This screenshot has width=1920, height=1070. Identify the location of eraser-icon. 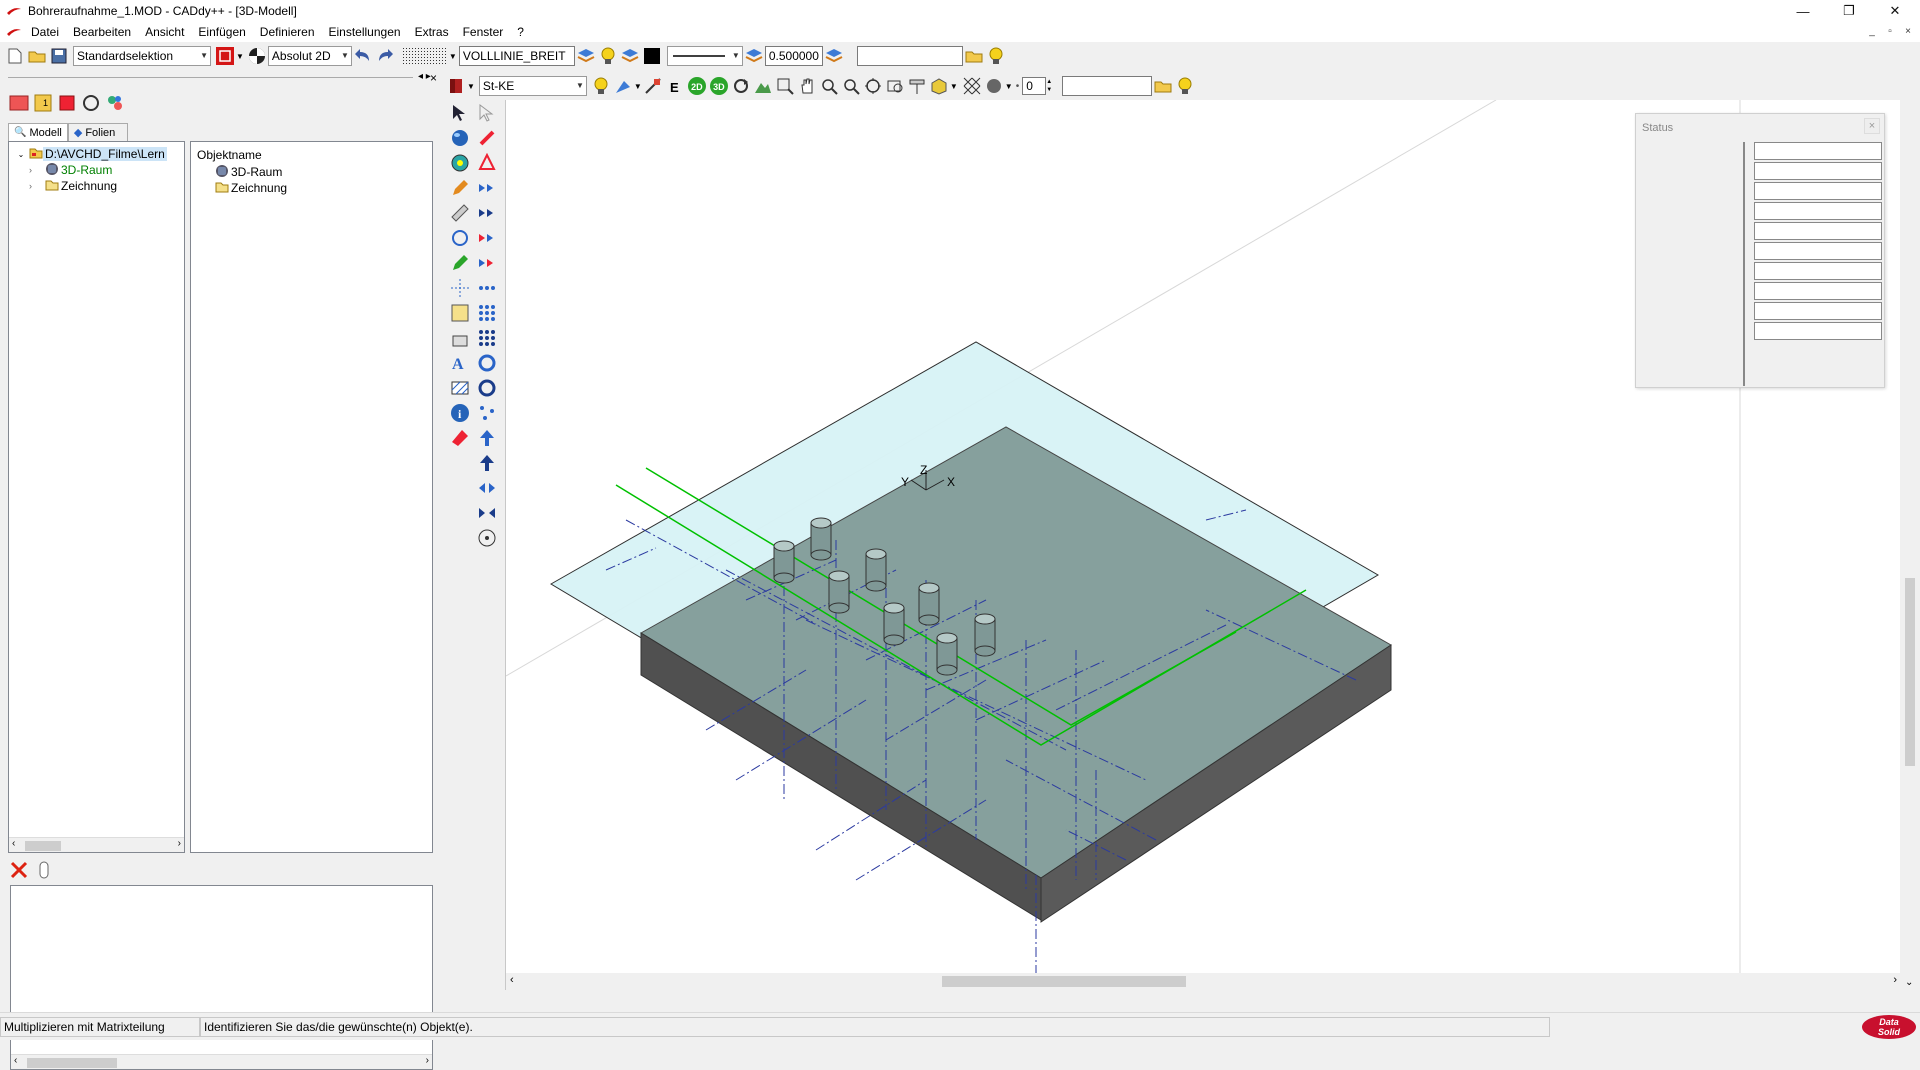
(460, 438).